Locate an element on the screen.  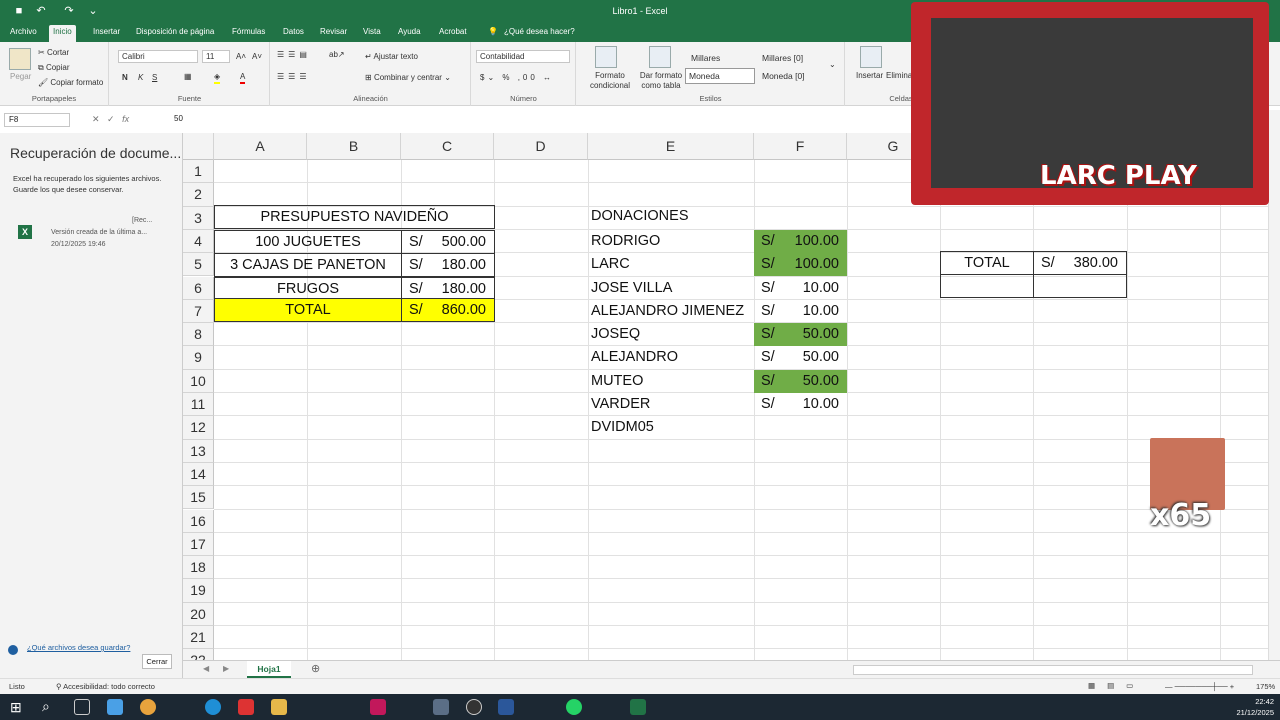
paste-button: Pegar is located at coordinates (20, 77).